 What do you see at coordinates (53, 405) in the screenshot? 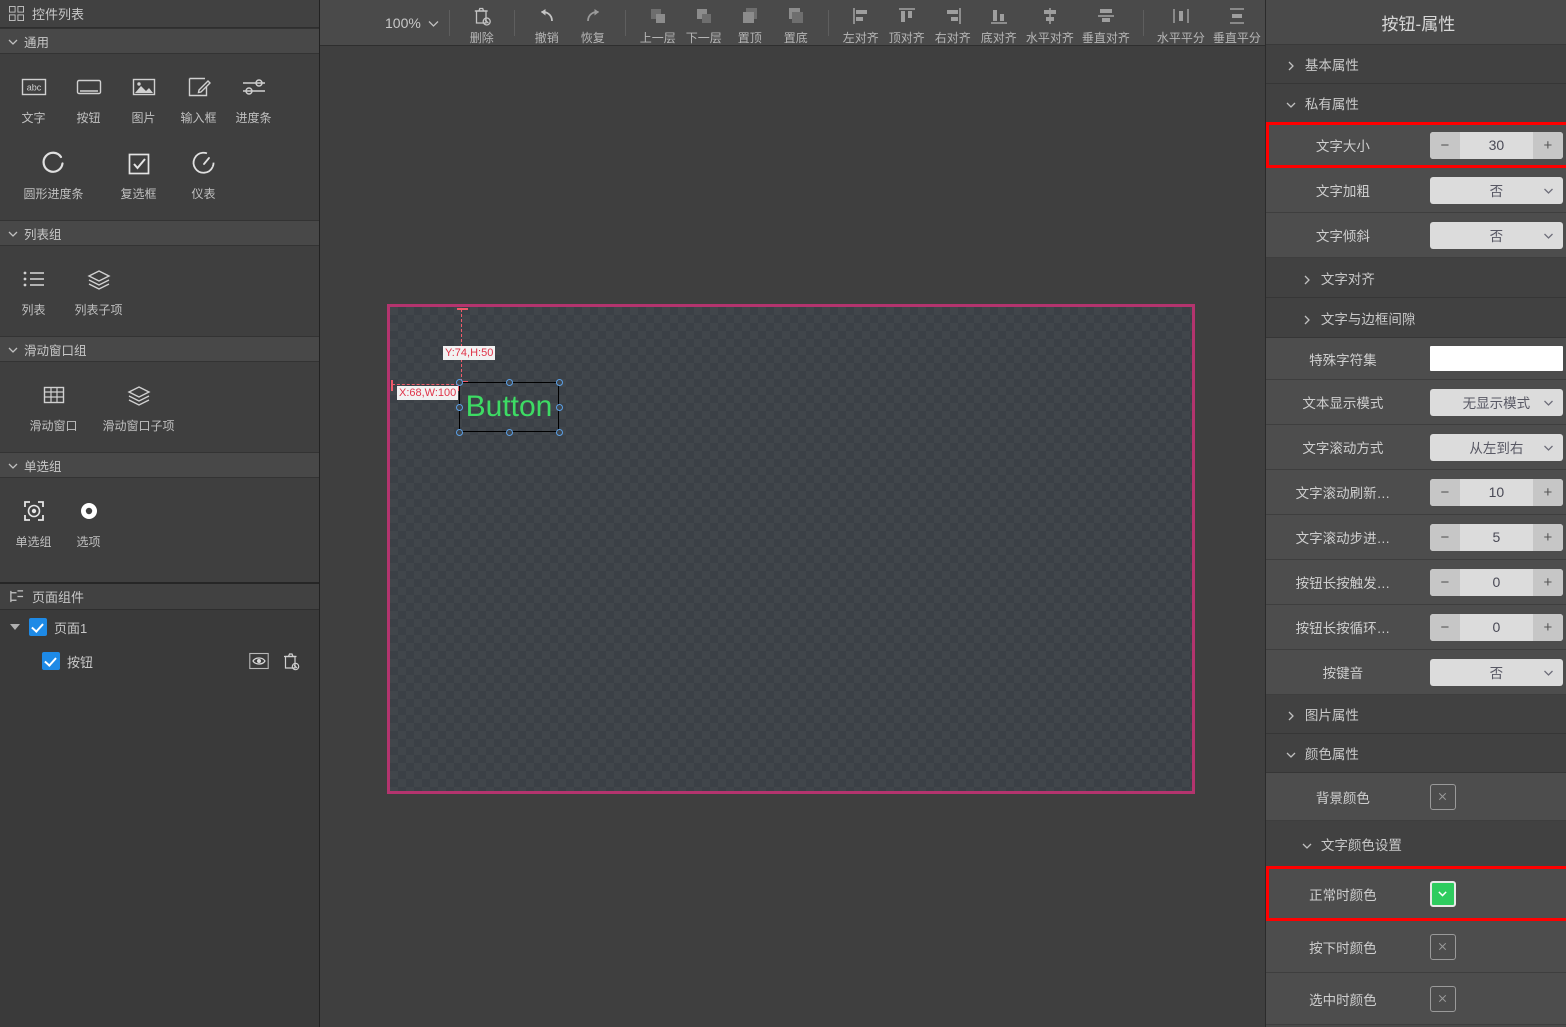
I see `widget-item-slide-window: 滑动窗口` at bounding box center [53, 405].